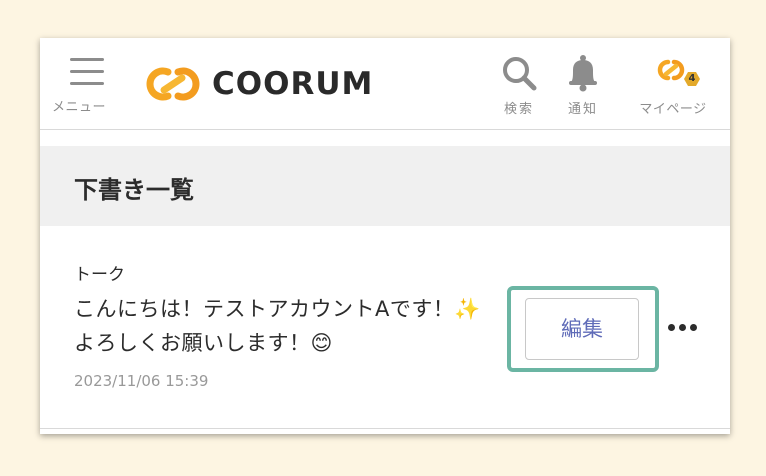  What do you see at coordinates (293, 84) in the screenshot?
I see `logo-text: COORUM` at bounding box center [293, 84].